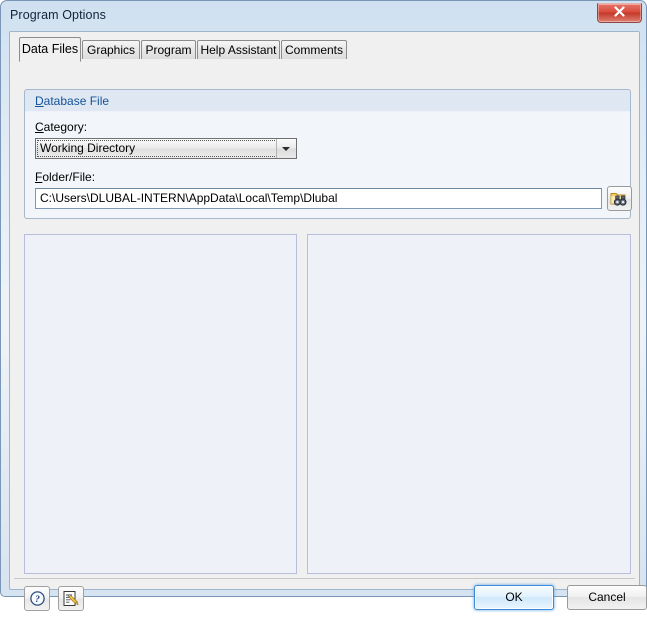 The width and height of the screenshot is (647, 619). Describe the element at coordinates (330, 599) in the screenshot. I see `dialog-footer: ? OK Cancel` at that location.